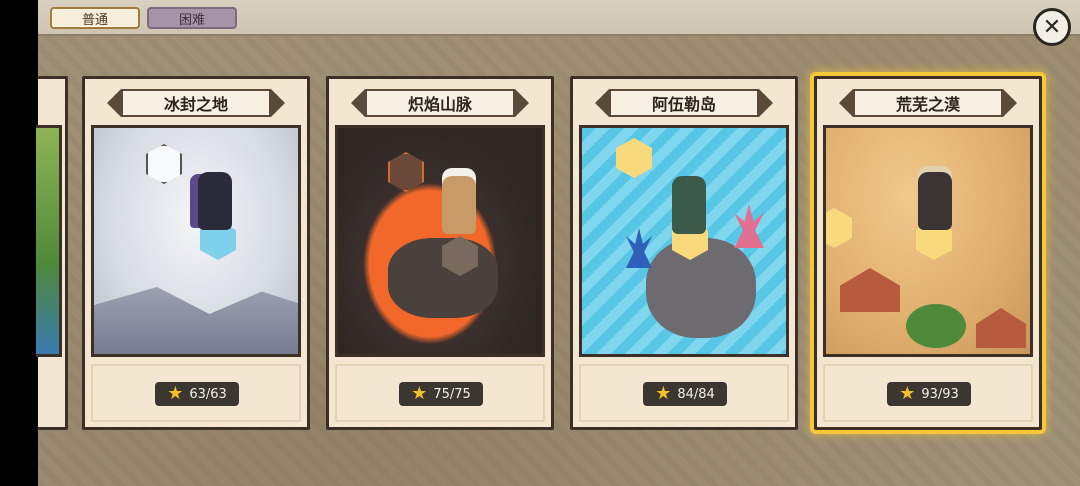  What do you see at coordinates (196, 320) in the screenshot?
I see `rock-cliff` at bounding box center [196, 320].